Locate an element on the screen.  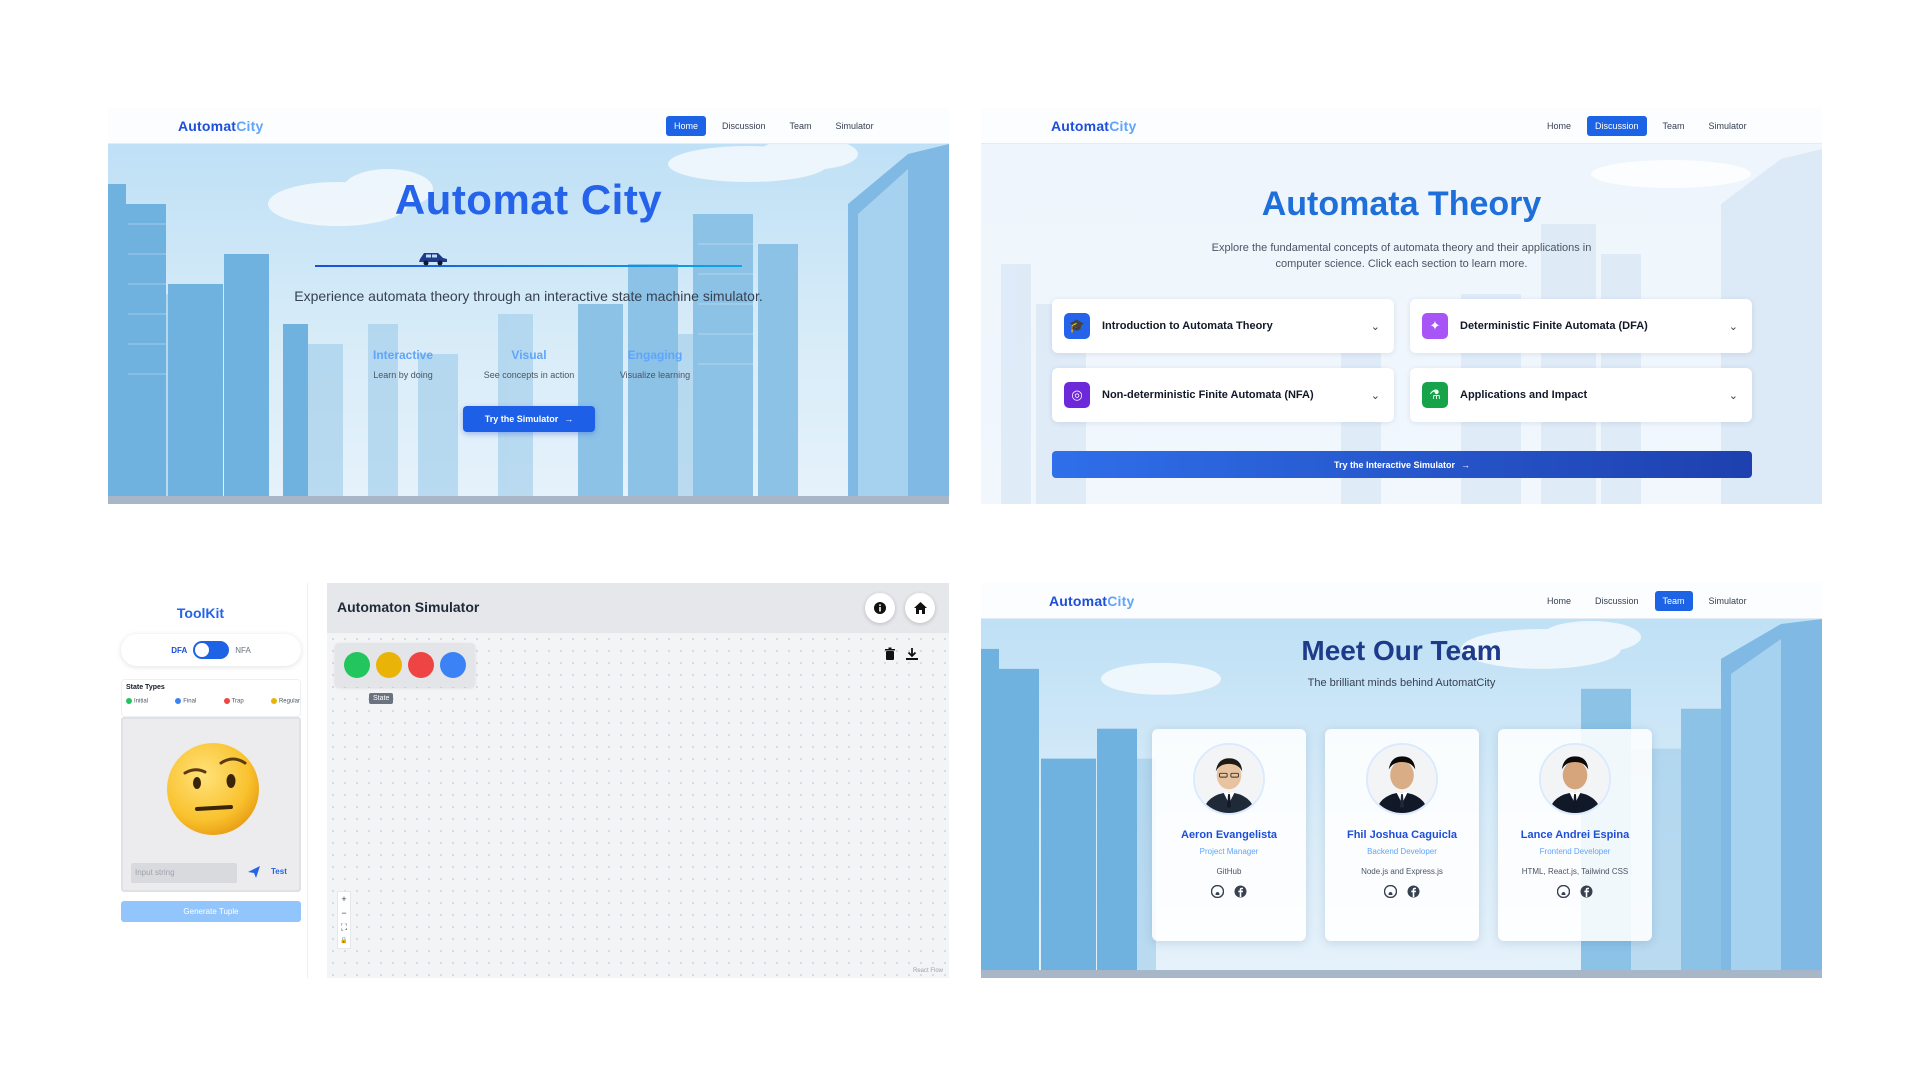
lightbulb-icon: ◎ is located at coordinates (1077, 395).